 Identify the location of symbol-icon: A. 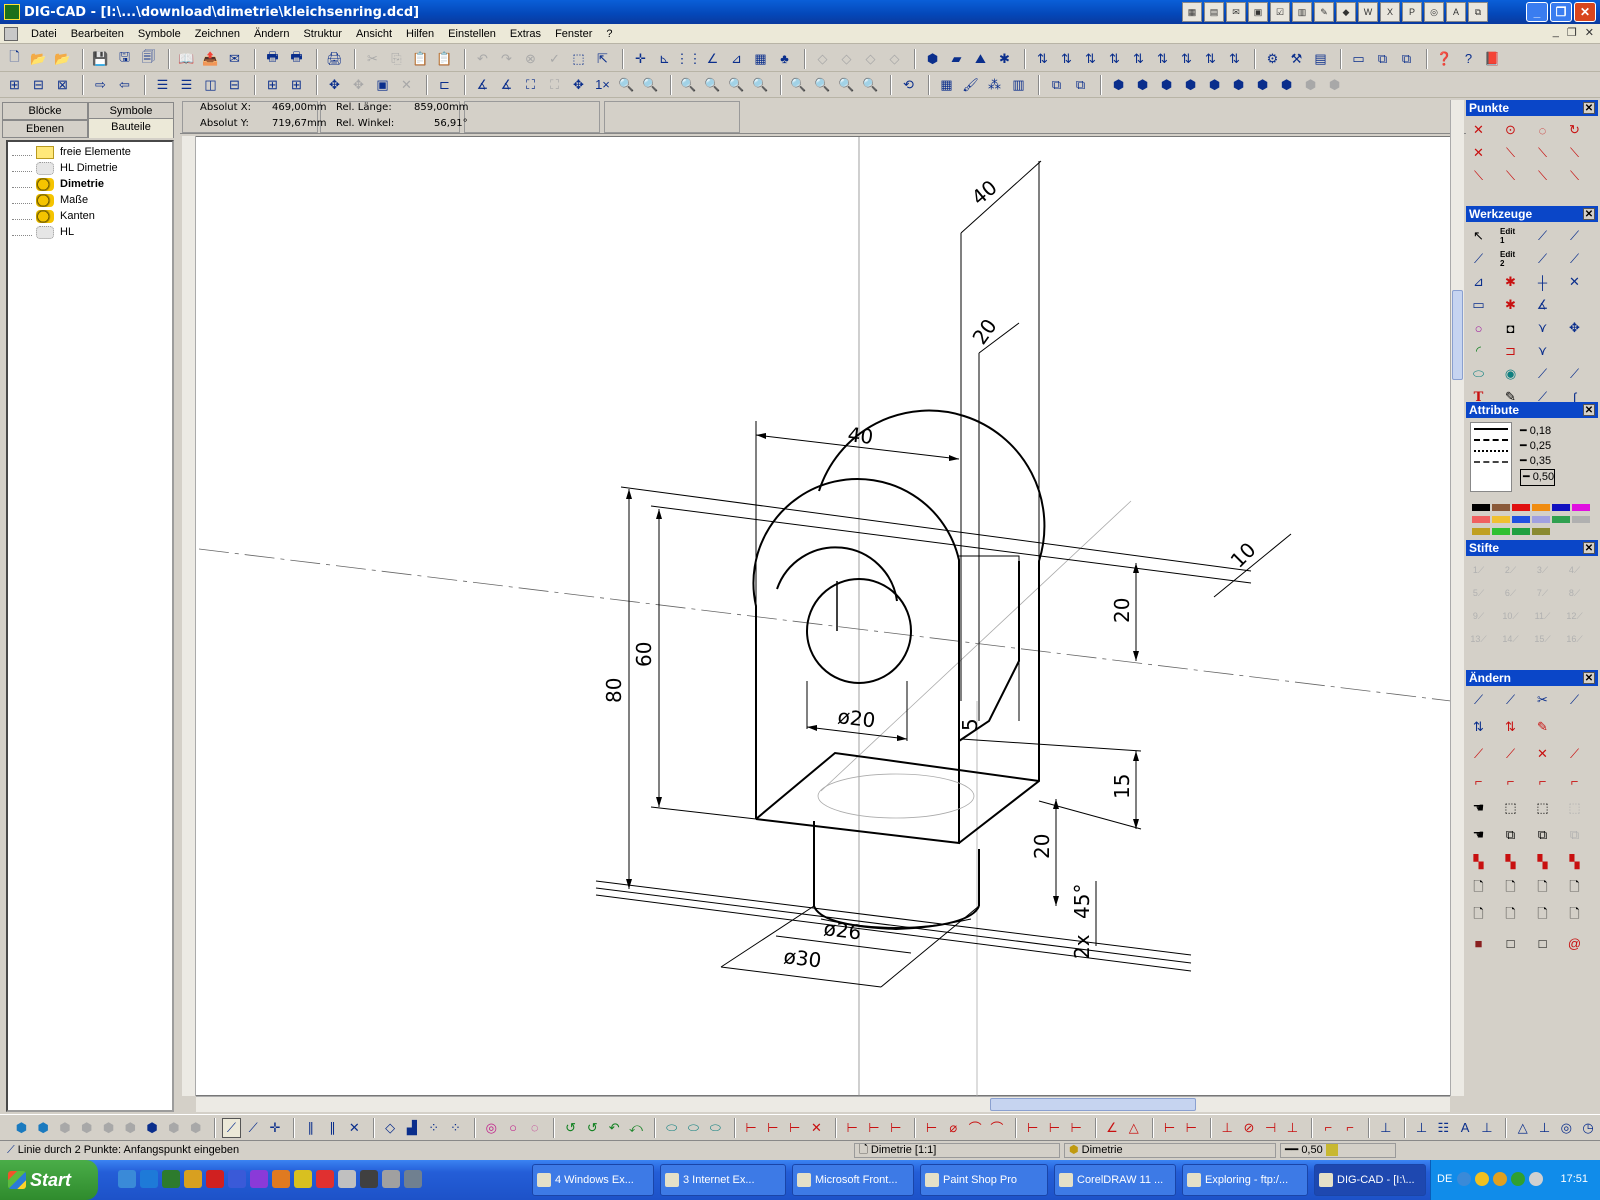
(1465, 1128).